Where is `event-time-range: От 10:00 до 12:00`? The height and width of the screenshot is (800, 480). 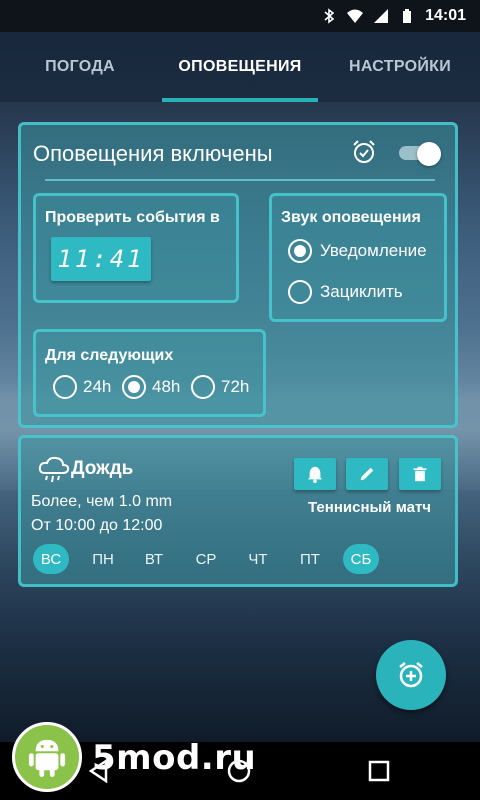
event-time-range: От 10:00 до 12:00 is located at coordinates (97, 525).